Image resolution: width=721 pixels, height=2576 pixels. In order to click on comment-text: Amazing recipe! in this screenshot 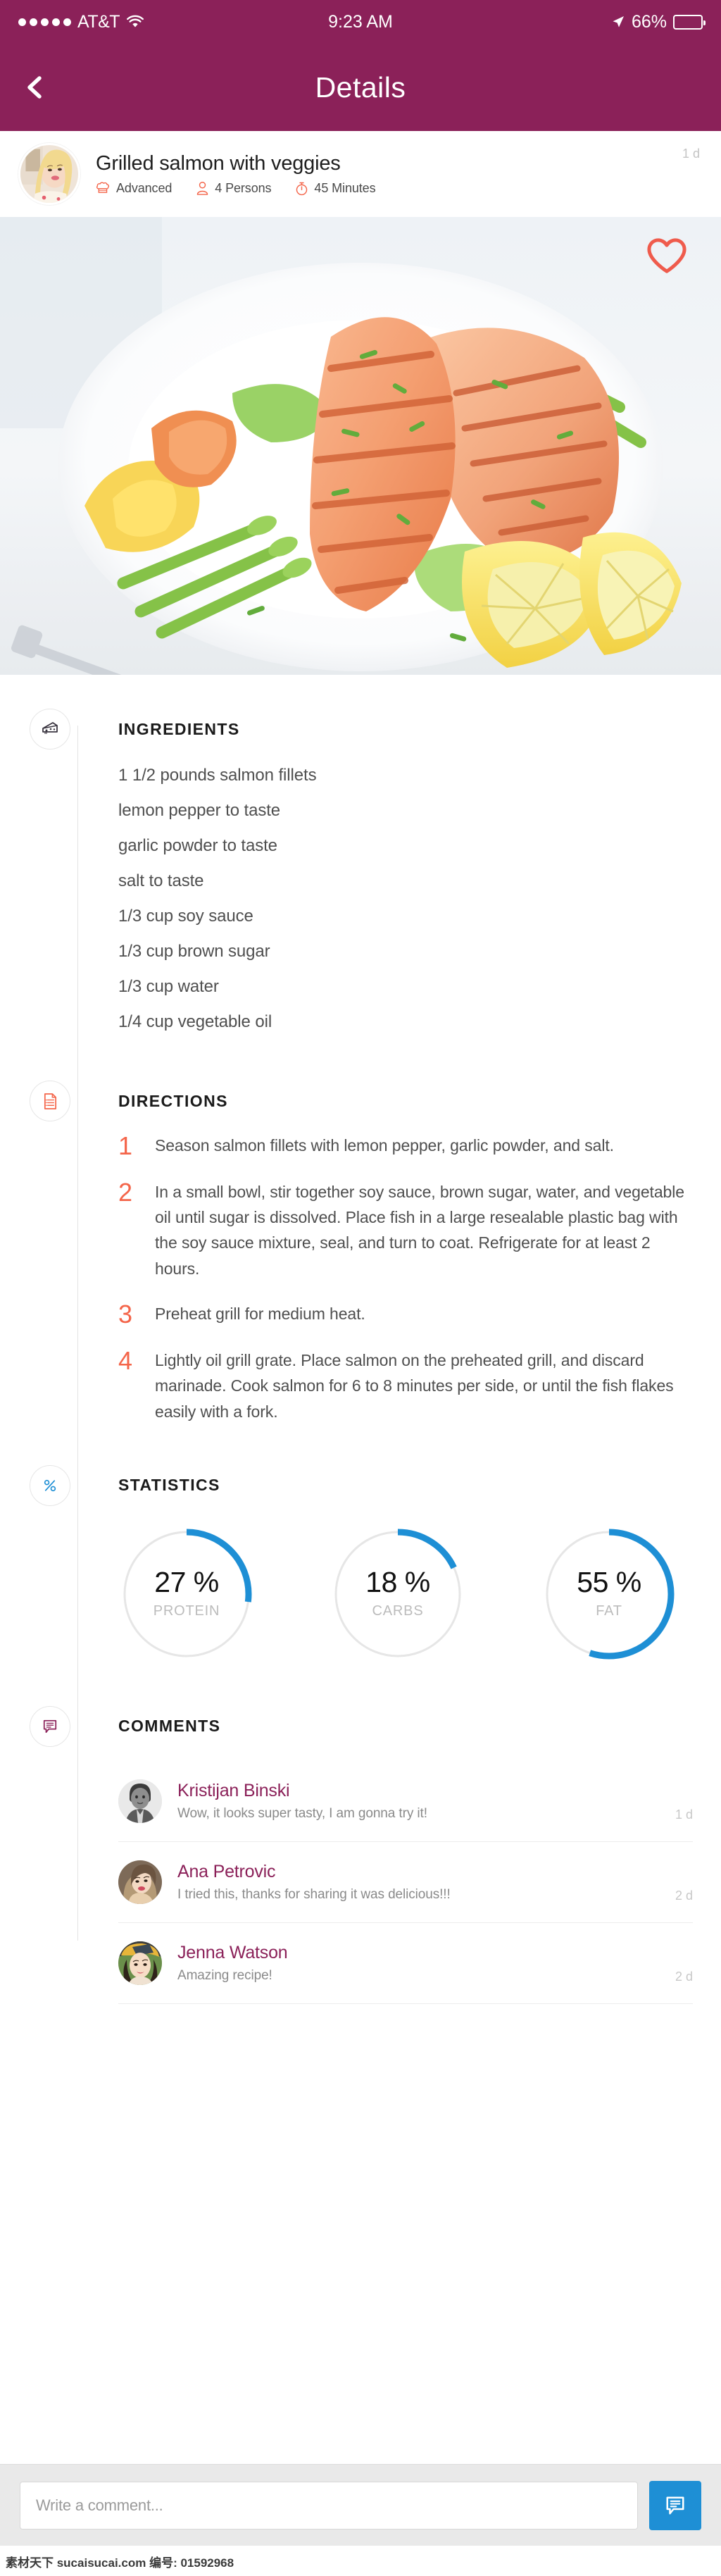, I will do `click(225, 1975)`.